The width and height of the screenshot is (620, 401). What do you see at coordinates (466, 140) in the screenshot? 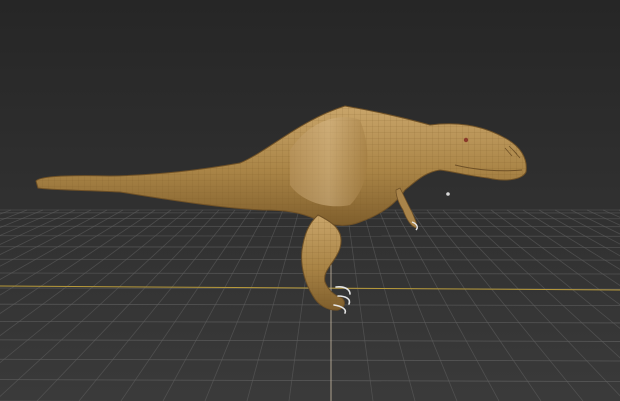
I see `model-eye` at bounding box center [466, 140].